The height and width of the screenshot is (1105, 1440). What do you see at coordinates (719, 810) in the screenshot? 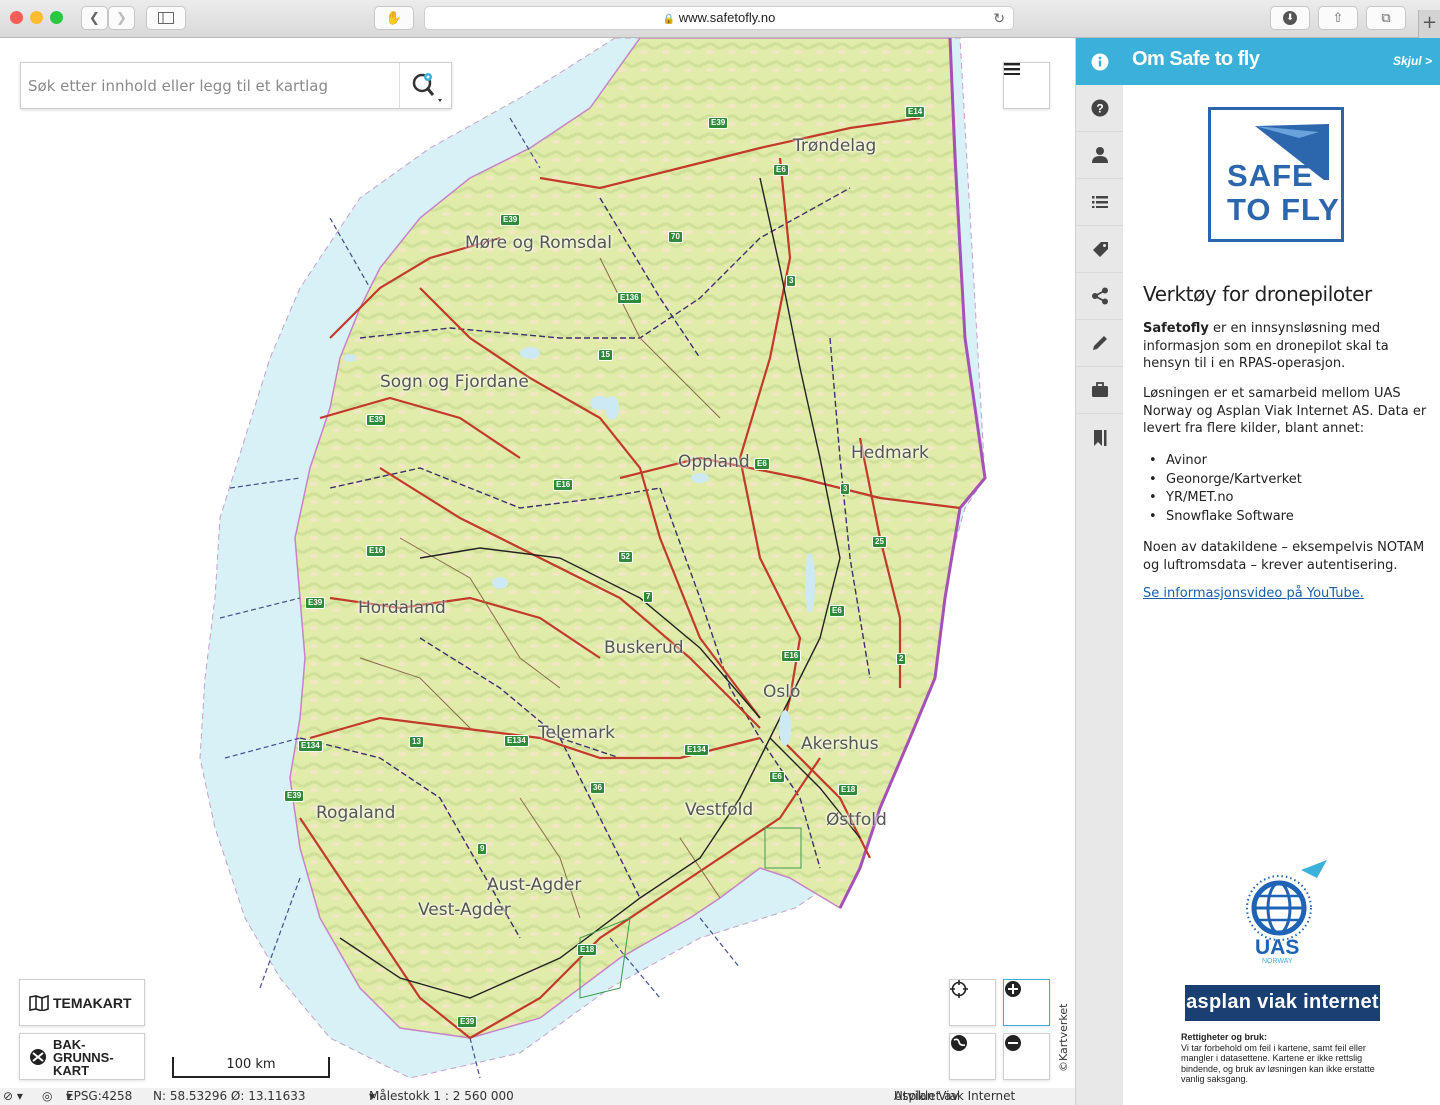
I see `map-label-vestfold: Vestfold` at bounding box center [719, 810].